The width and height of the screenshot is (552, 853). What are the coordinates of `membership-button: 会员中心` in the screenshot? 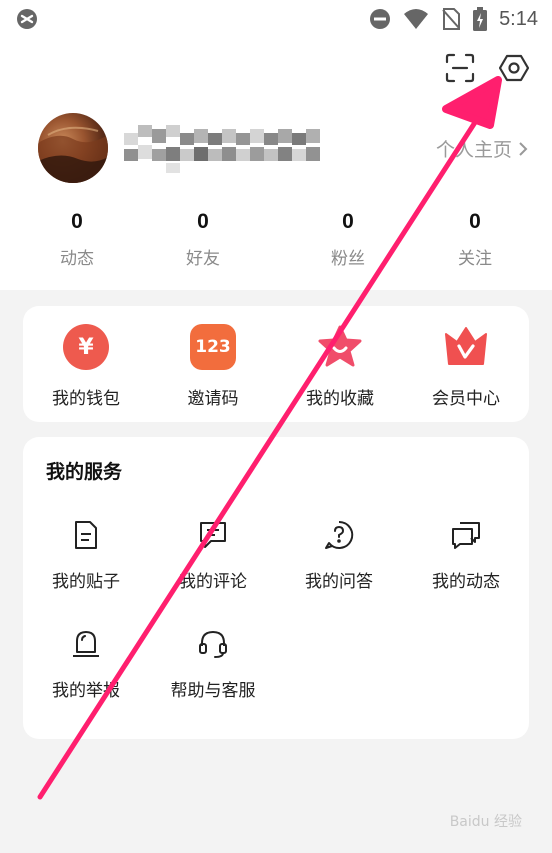 It's located at (466, 366).